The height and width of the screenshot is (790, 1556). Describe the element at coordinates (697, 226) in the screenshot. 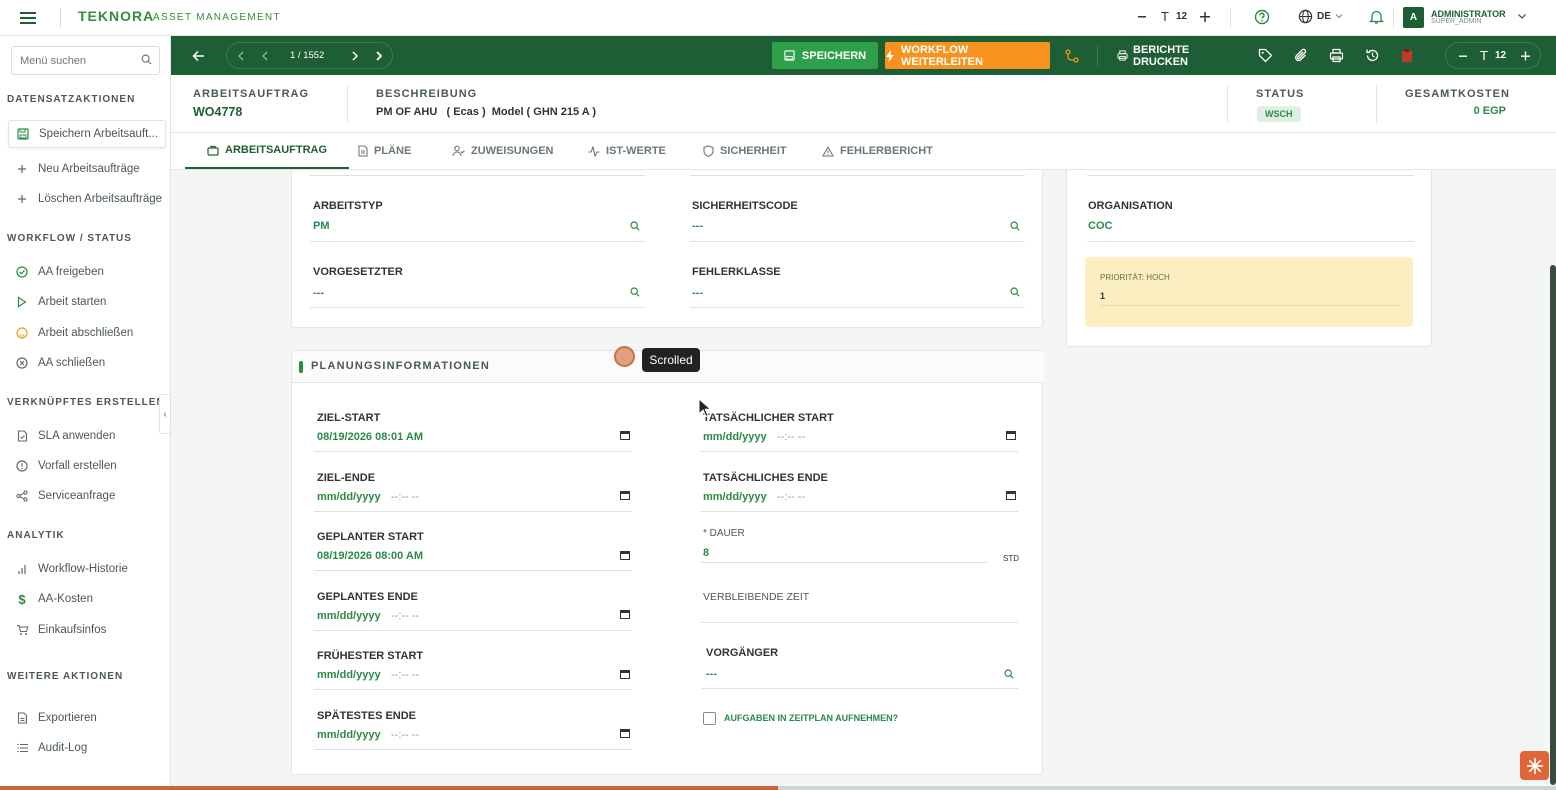

I see `safety-code-field: ---` at that location.